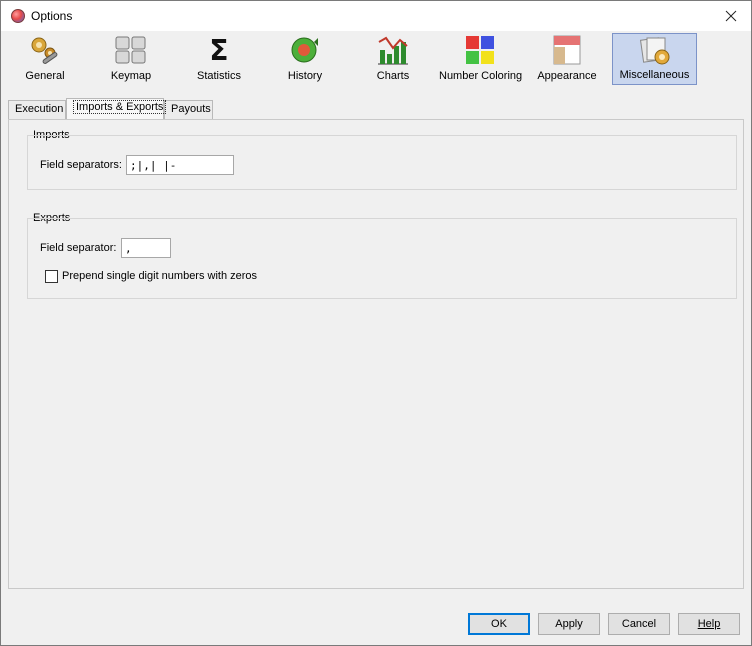  Describe the element at coordinates (305, 50) in the screenshot. I see `history-refresh-icon` at that location.